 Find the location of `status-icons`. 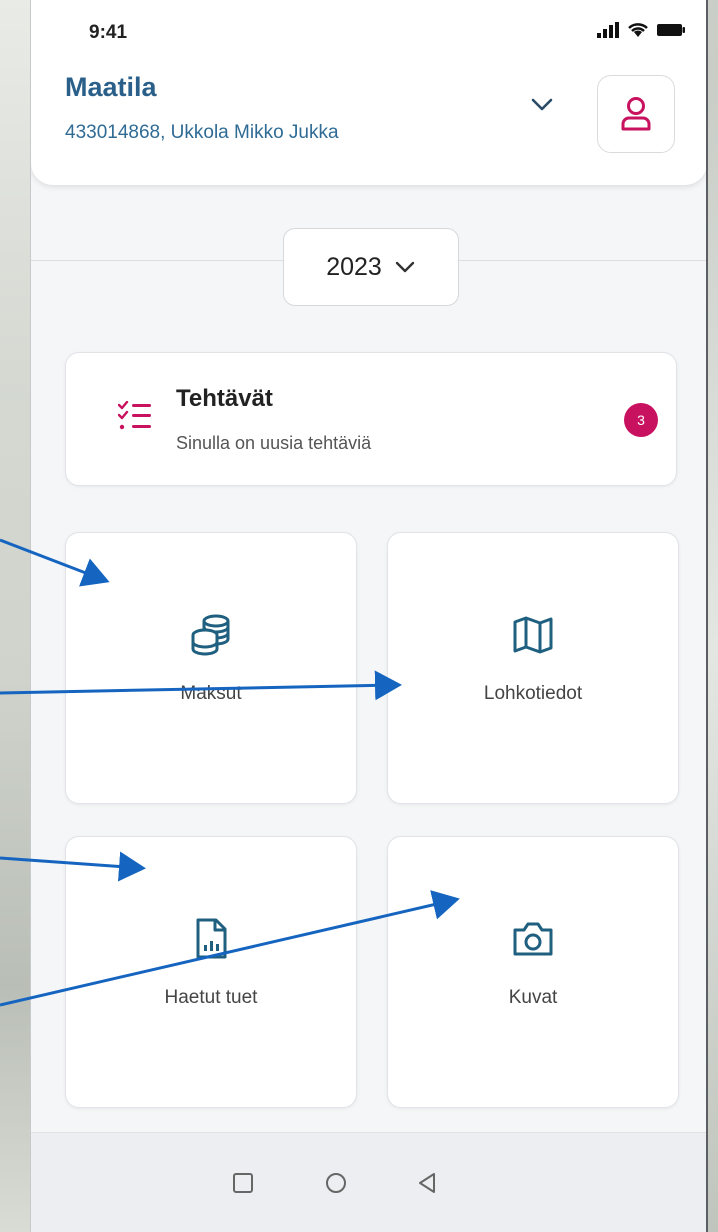

status-icons is located at coordinates (641, 30).